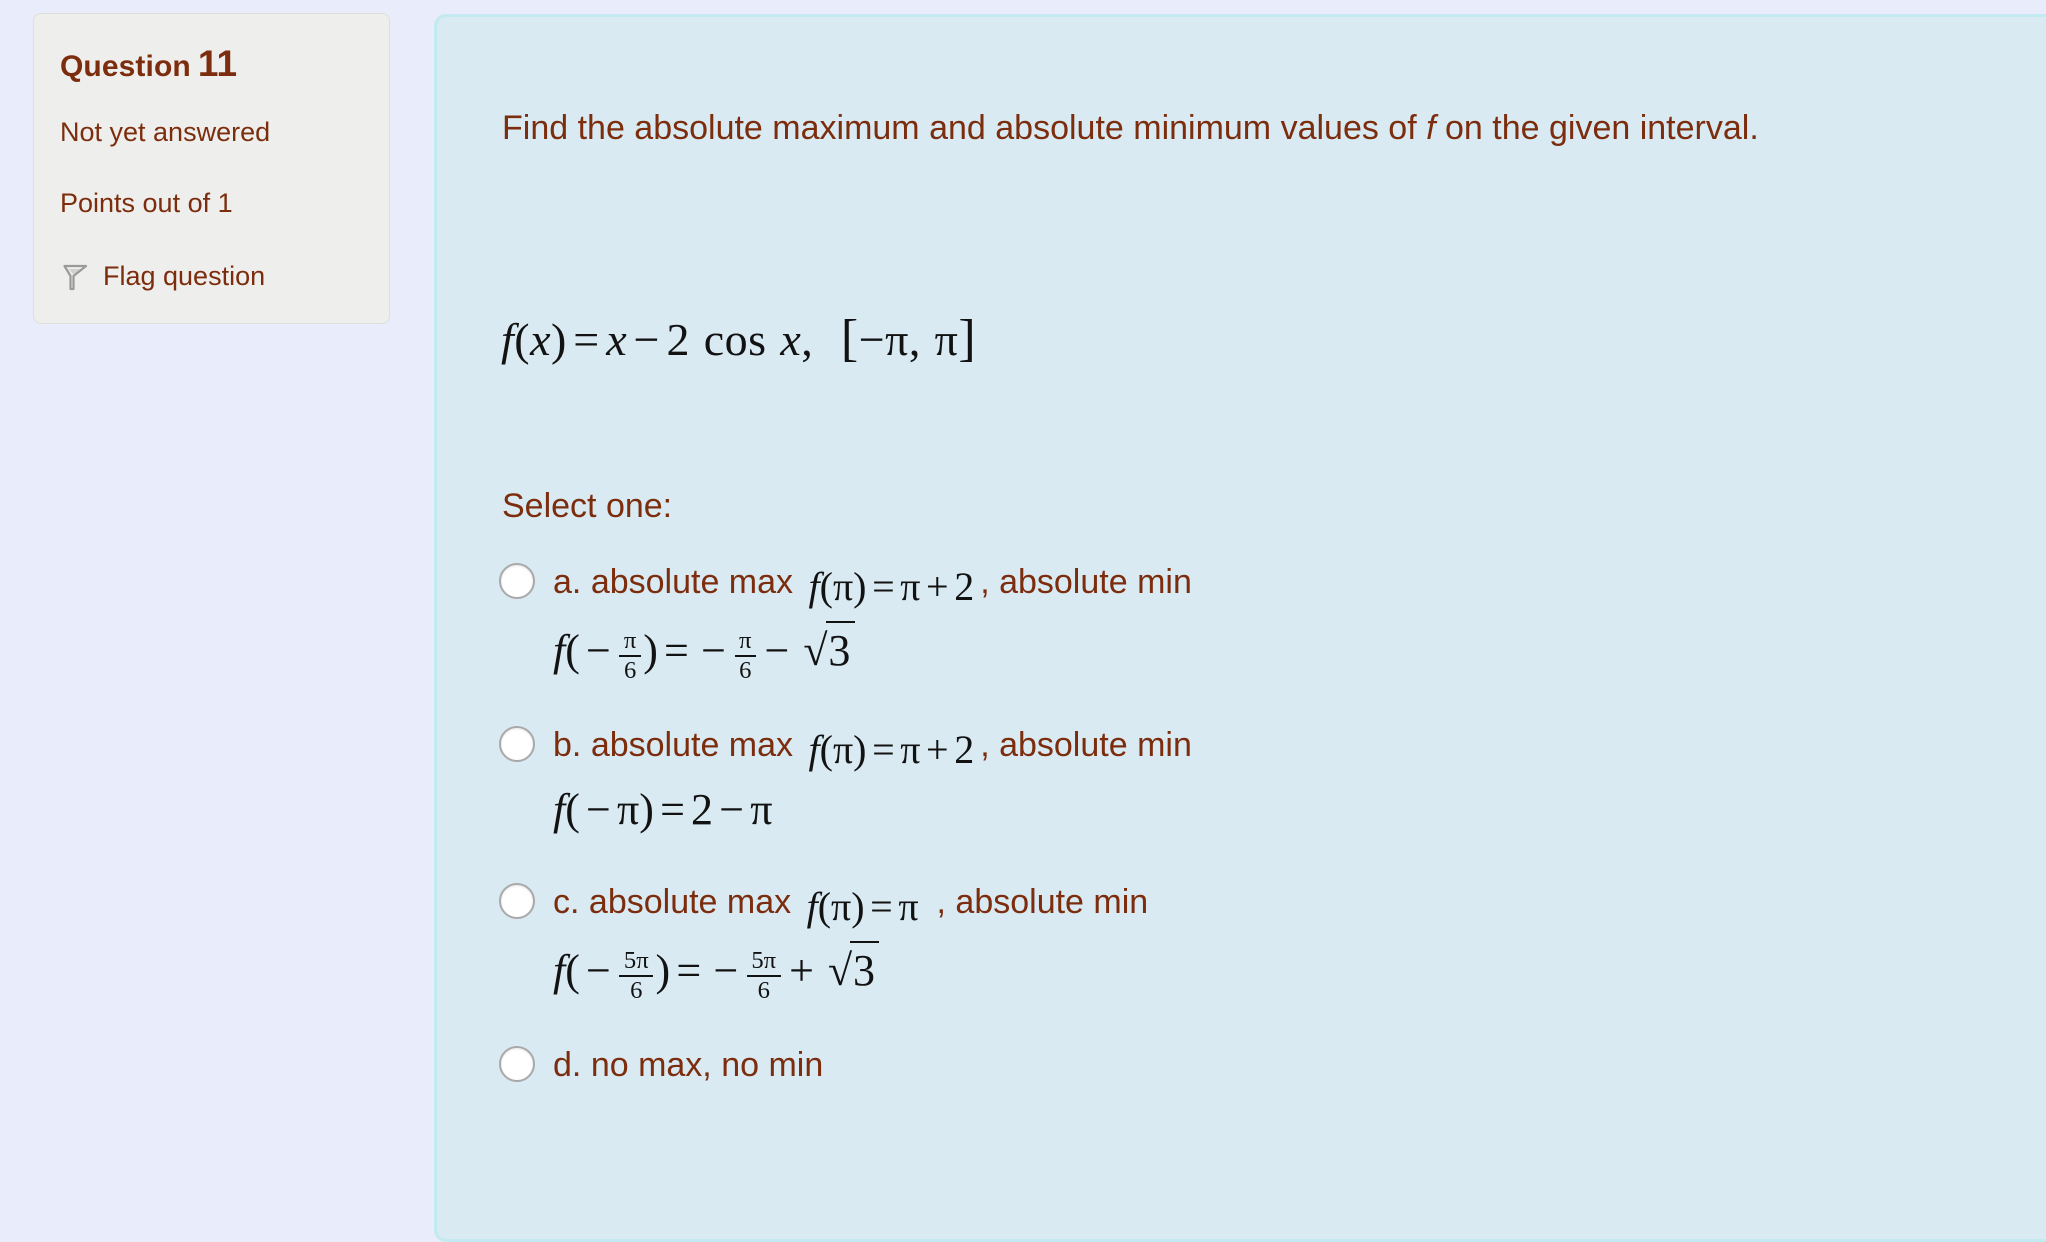 The height and width of the screenshot is (1242, 2046). Describe the element at coordinates (630, 642) in the screenshot. I see `a-m2-num: π` at that location.